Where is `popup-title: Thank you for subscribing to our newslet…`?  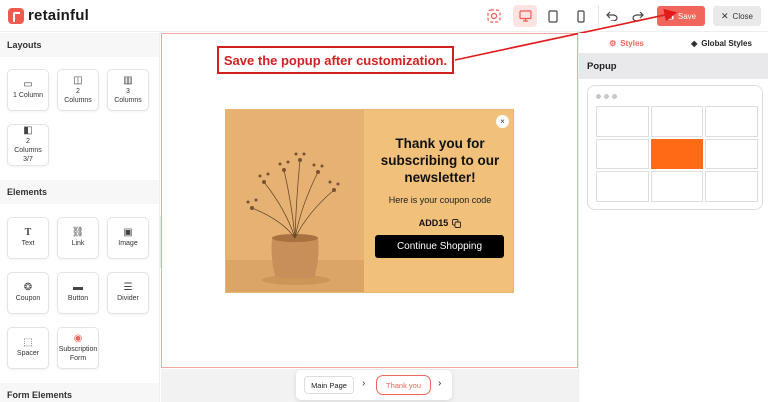 popup-title: Thank you for subscribing to our newslet… is located at coordinates (440, 160).